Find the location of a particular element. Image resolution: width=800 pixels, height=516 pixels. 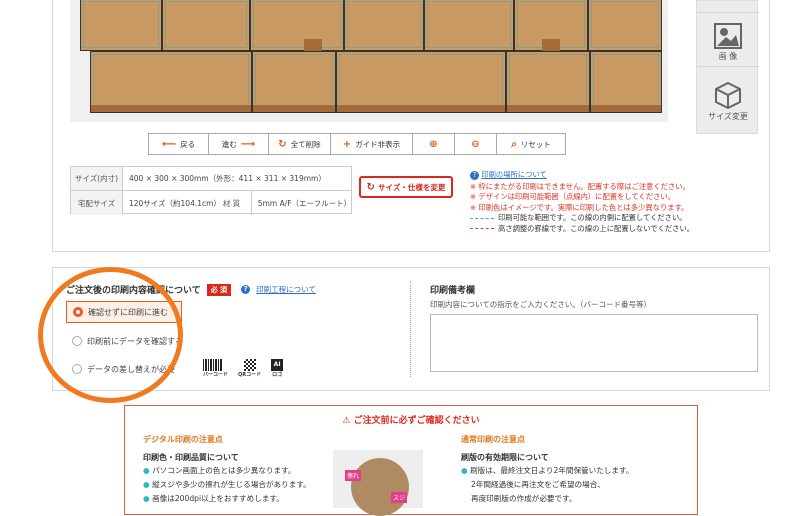

notice-header-text: ご注文前に必ずご確認ください is located at coordinates (416, 421).